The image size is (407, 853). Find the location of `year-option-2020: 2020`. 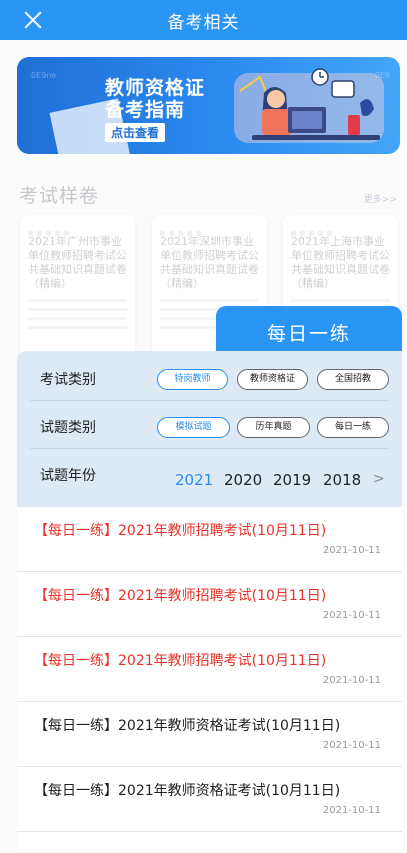

year-option-2020: 2020 is located at coordinates (243, 480).